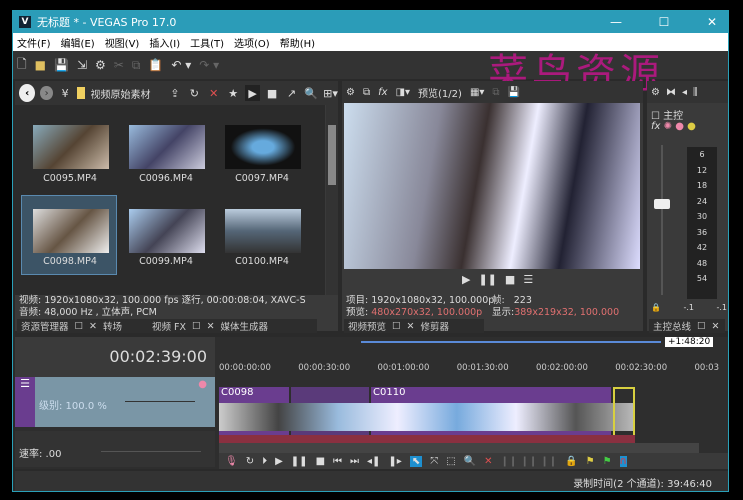 Image resolution: width=743 pixels, height=500 pixels. I want to click on render-icon: ⇲, so click(82, 65).